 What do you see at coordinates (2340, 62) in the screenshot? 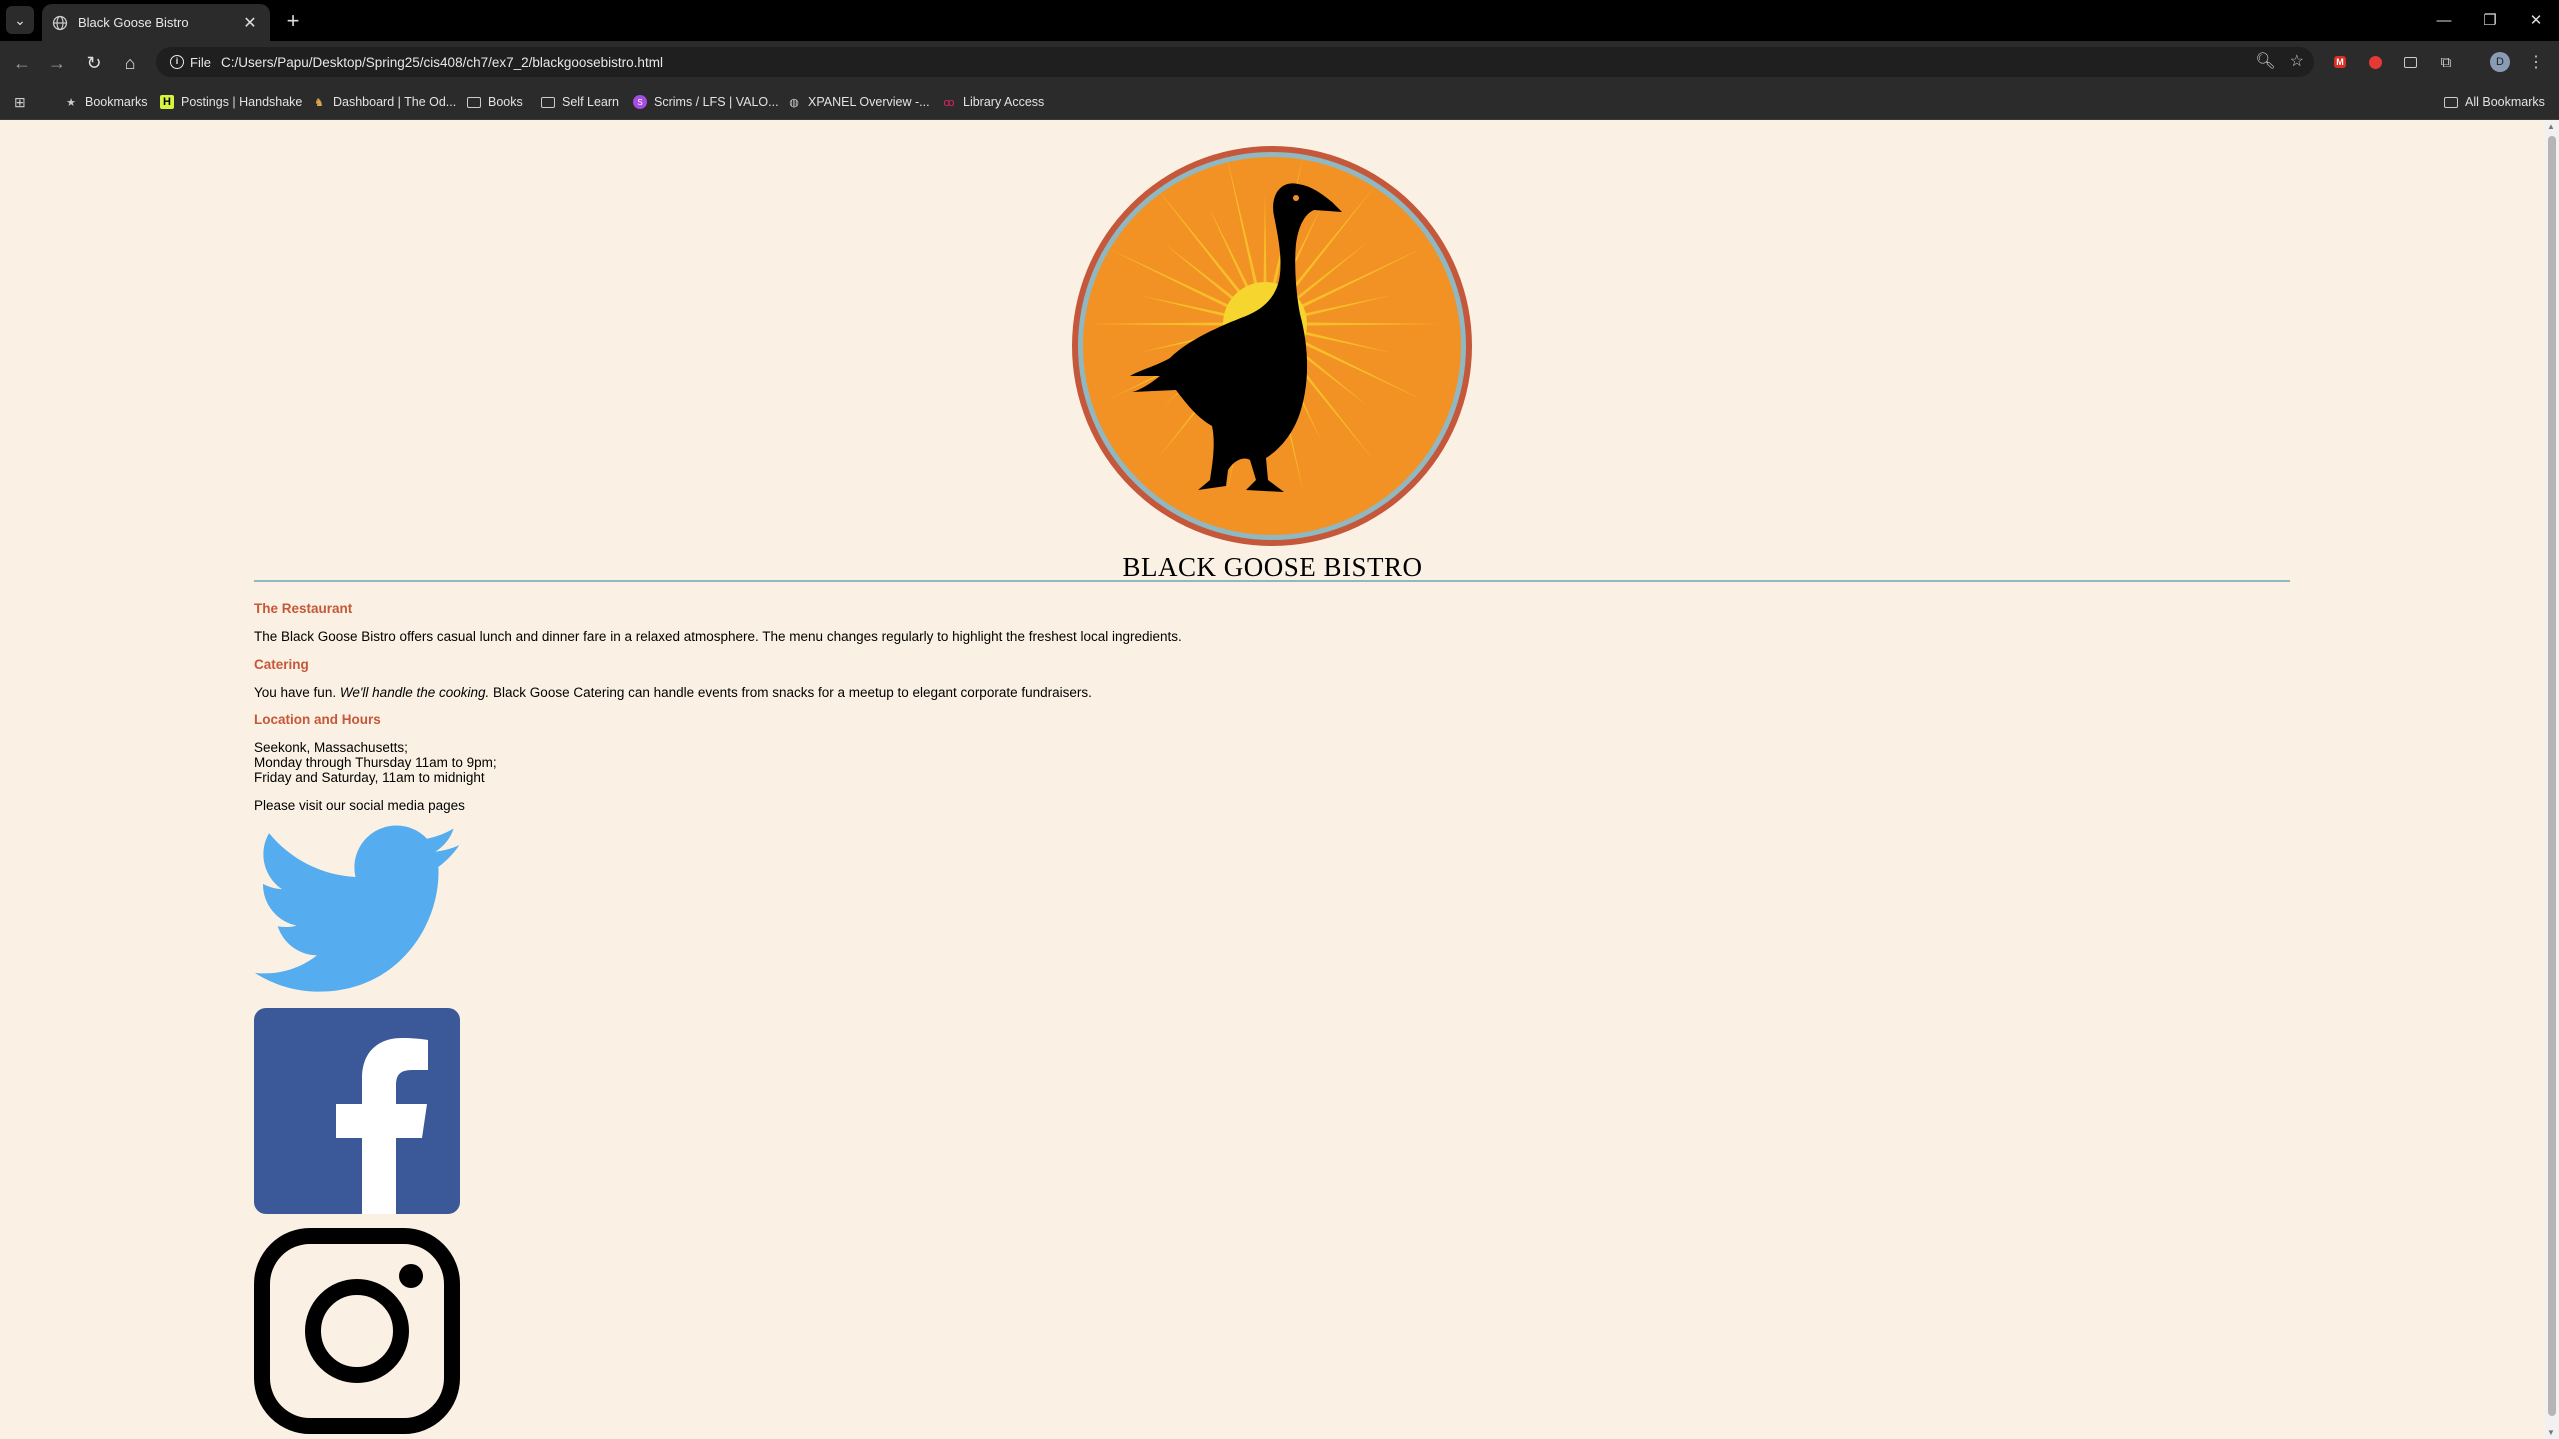
I see `extension-m-icon: M` at bounding box center [2340, 62].